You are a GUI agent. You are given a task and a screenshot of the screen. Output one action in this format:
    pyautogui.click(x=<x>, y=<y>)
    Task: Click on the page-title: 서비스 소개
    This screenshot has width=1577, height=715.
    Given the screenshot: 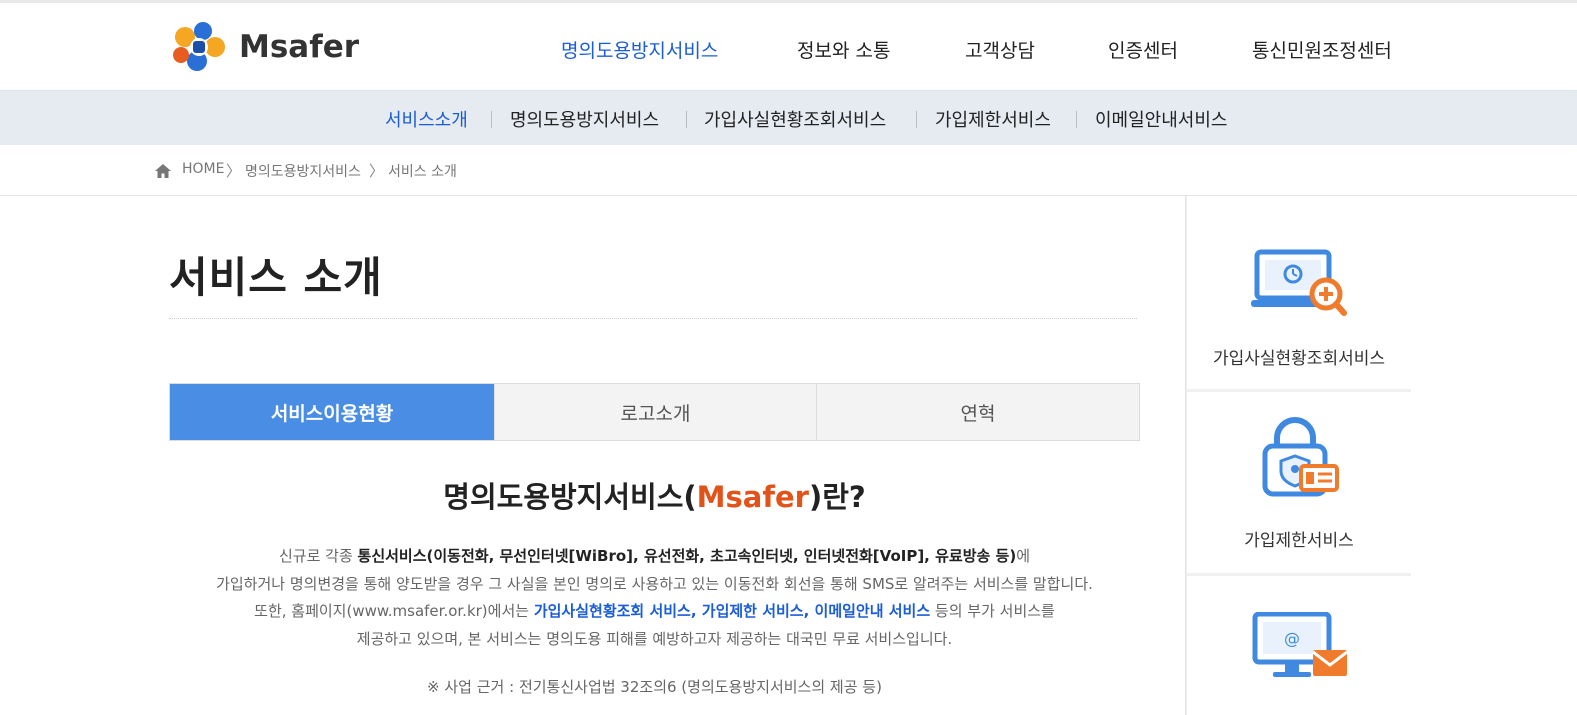 What is the action you would take?
    pyautogui.click(x=276, y=277)
    